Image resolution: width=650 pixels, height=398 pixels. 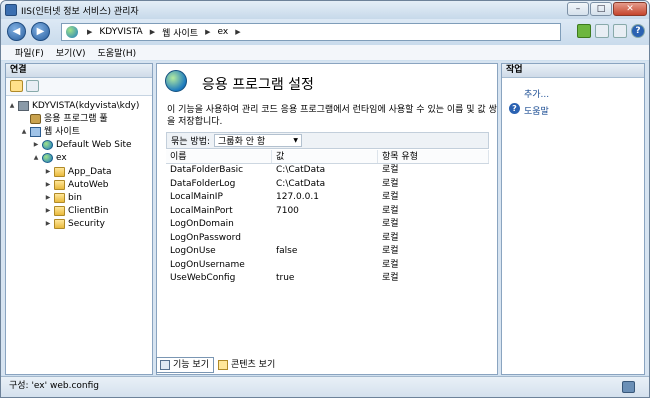 What do you see at coordinates (203, 183) in the screenshot?
I see `cell-name: DataFolderLog` at bounding box center [203, 183].